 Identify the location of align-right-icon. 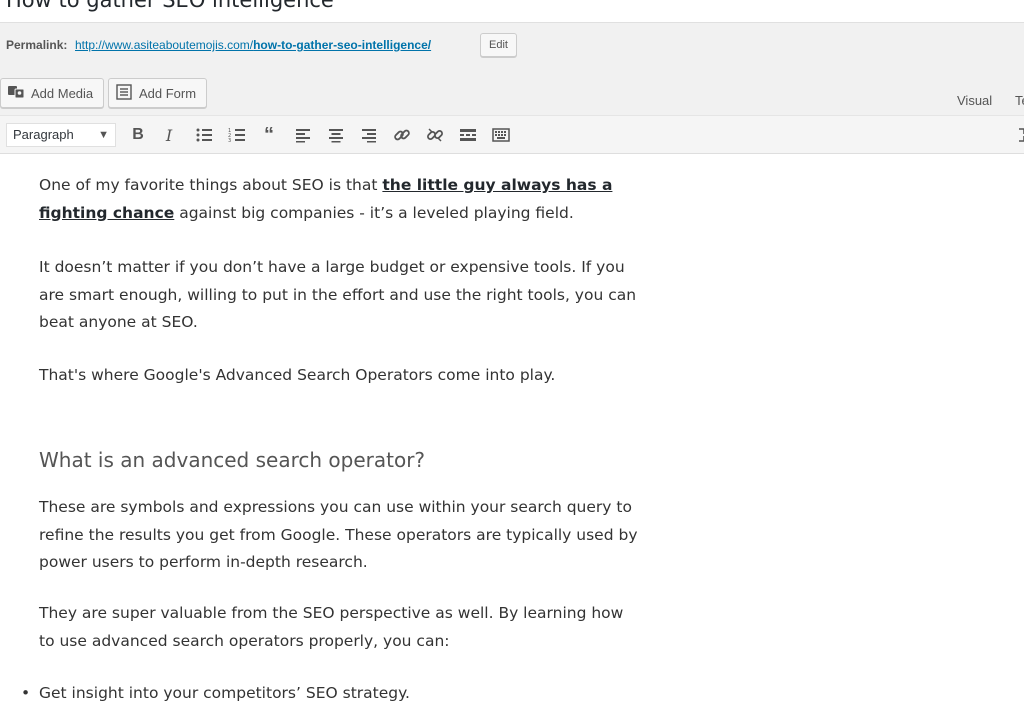
(369, 136).